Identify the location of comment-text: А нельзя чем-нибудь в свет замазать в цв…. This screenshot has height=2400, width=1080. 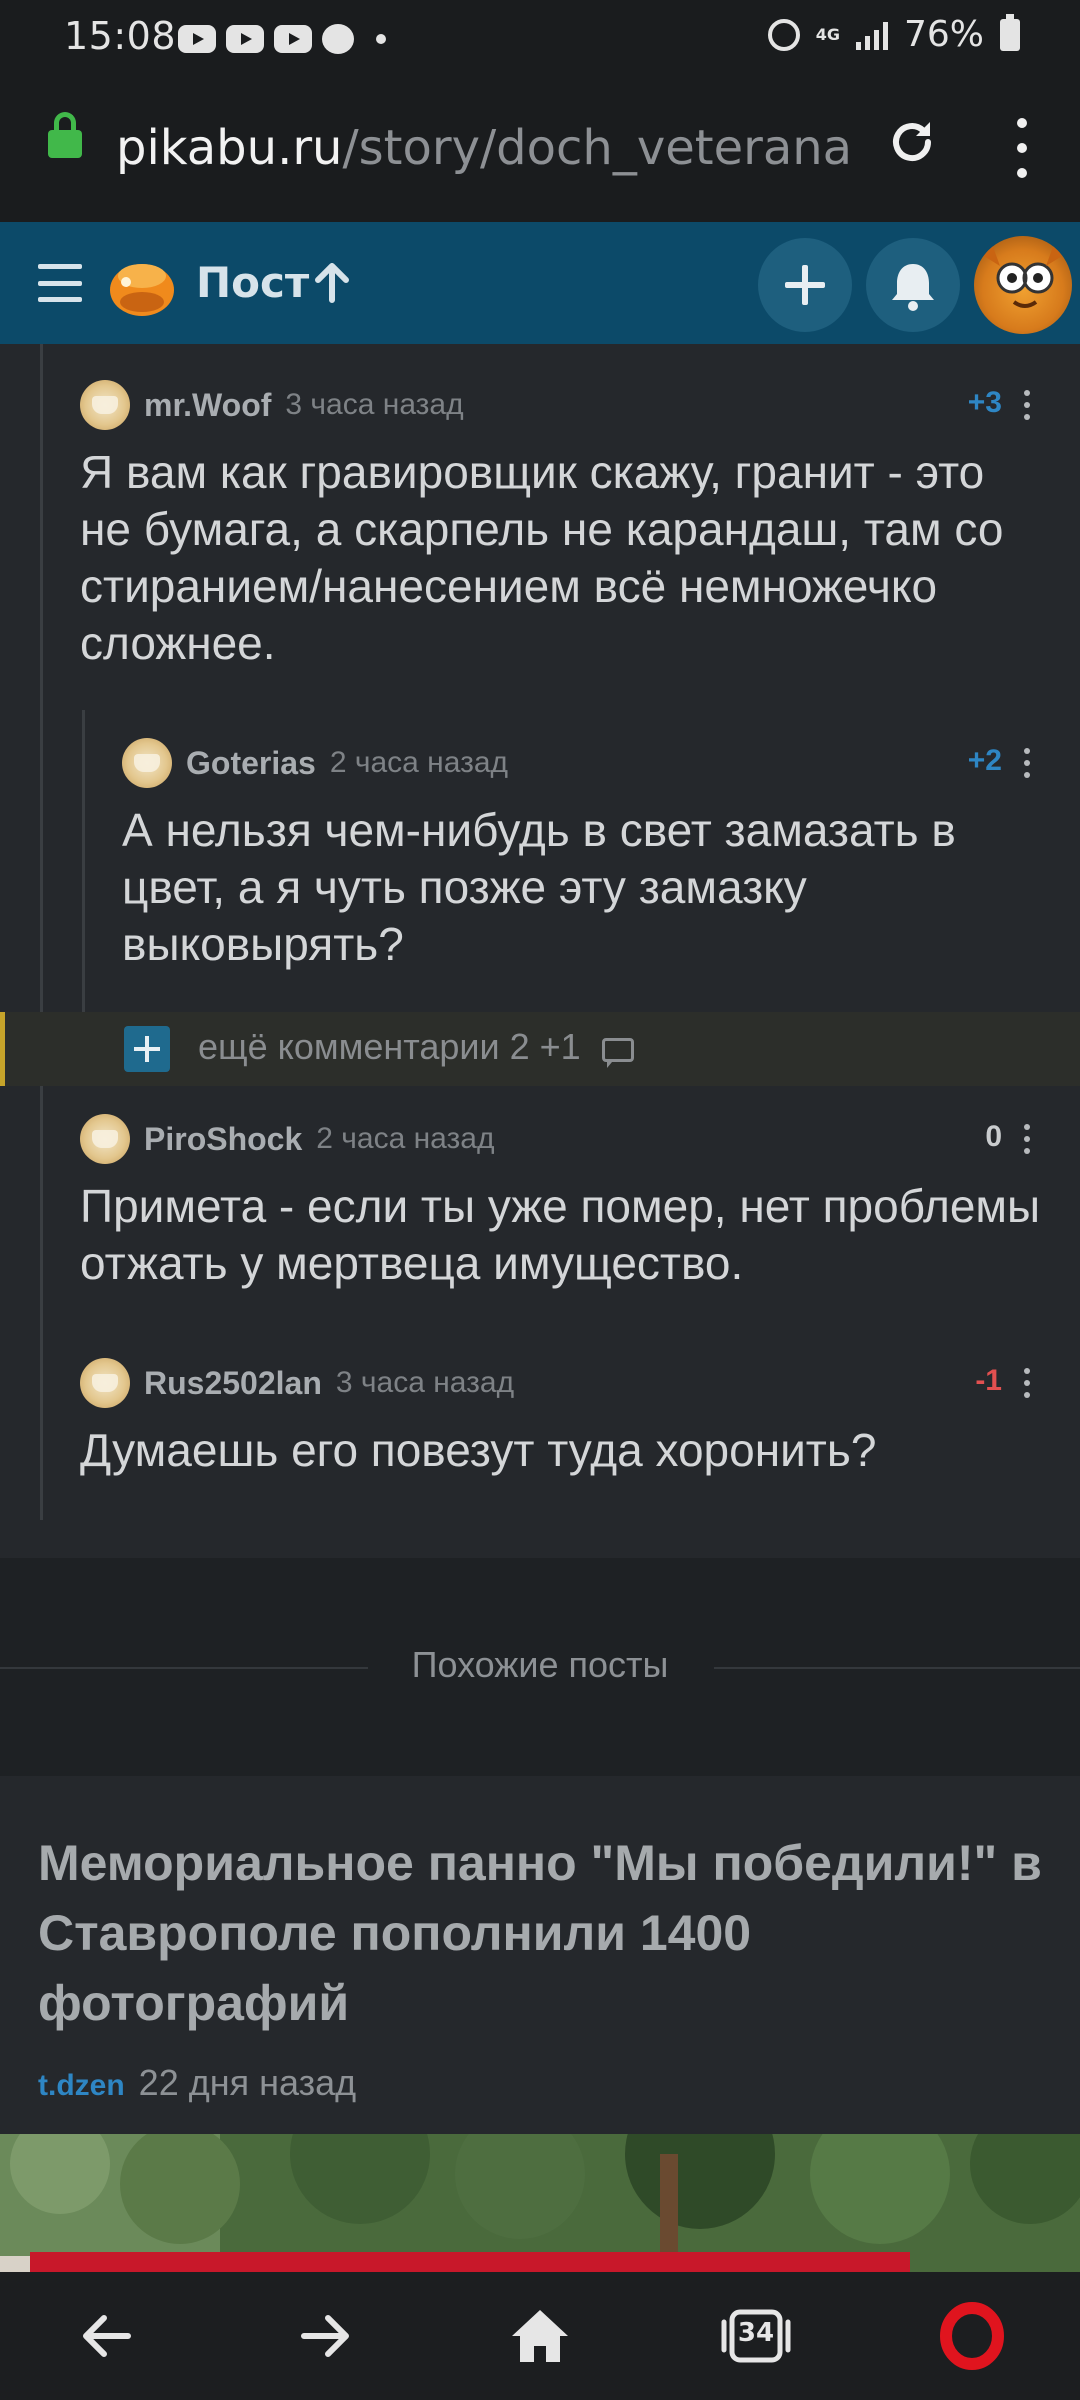
(539, 887).